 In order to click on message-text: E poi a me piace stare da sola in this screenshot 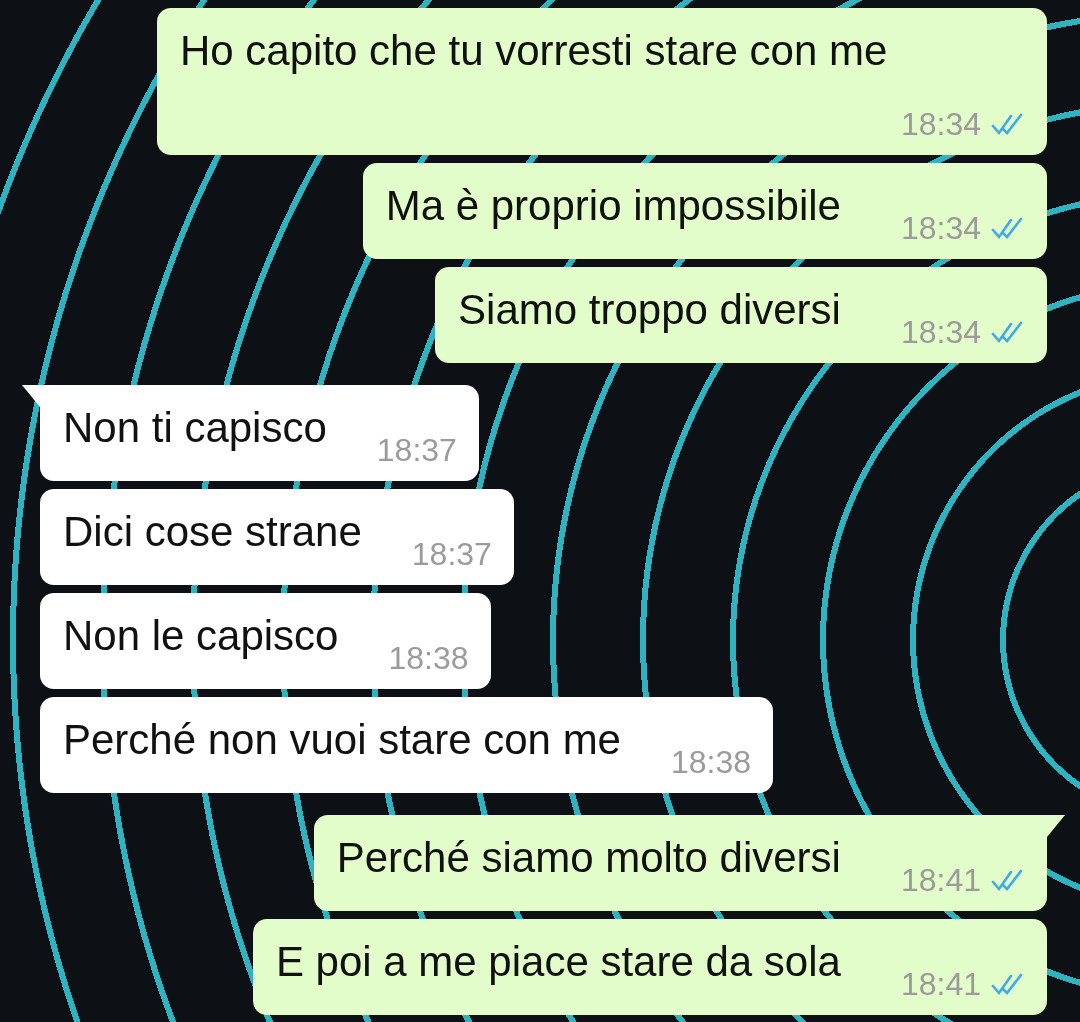, I will do `click(558, 962)`.